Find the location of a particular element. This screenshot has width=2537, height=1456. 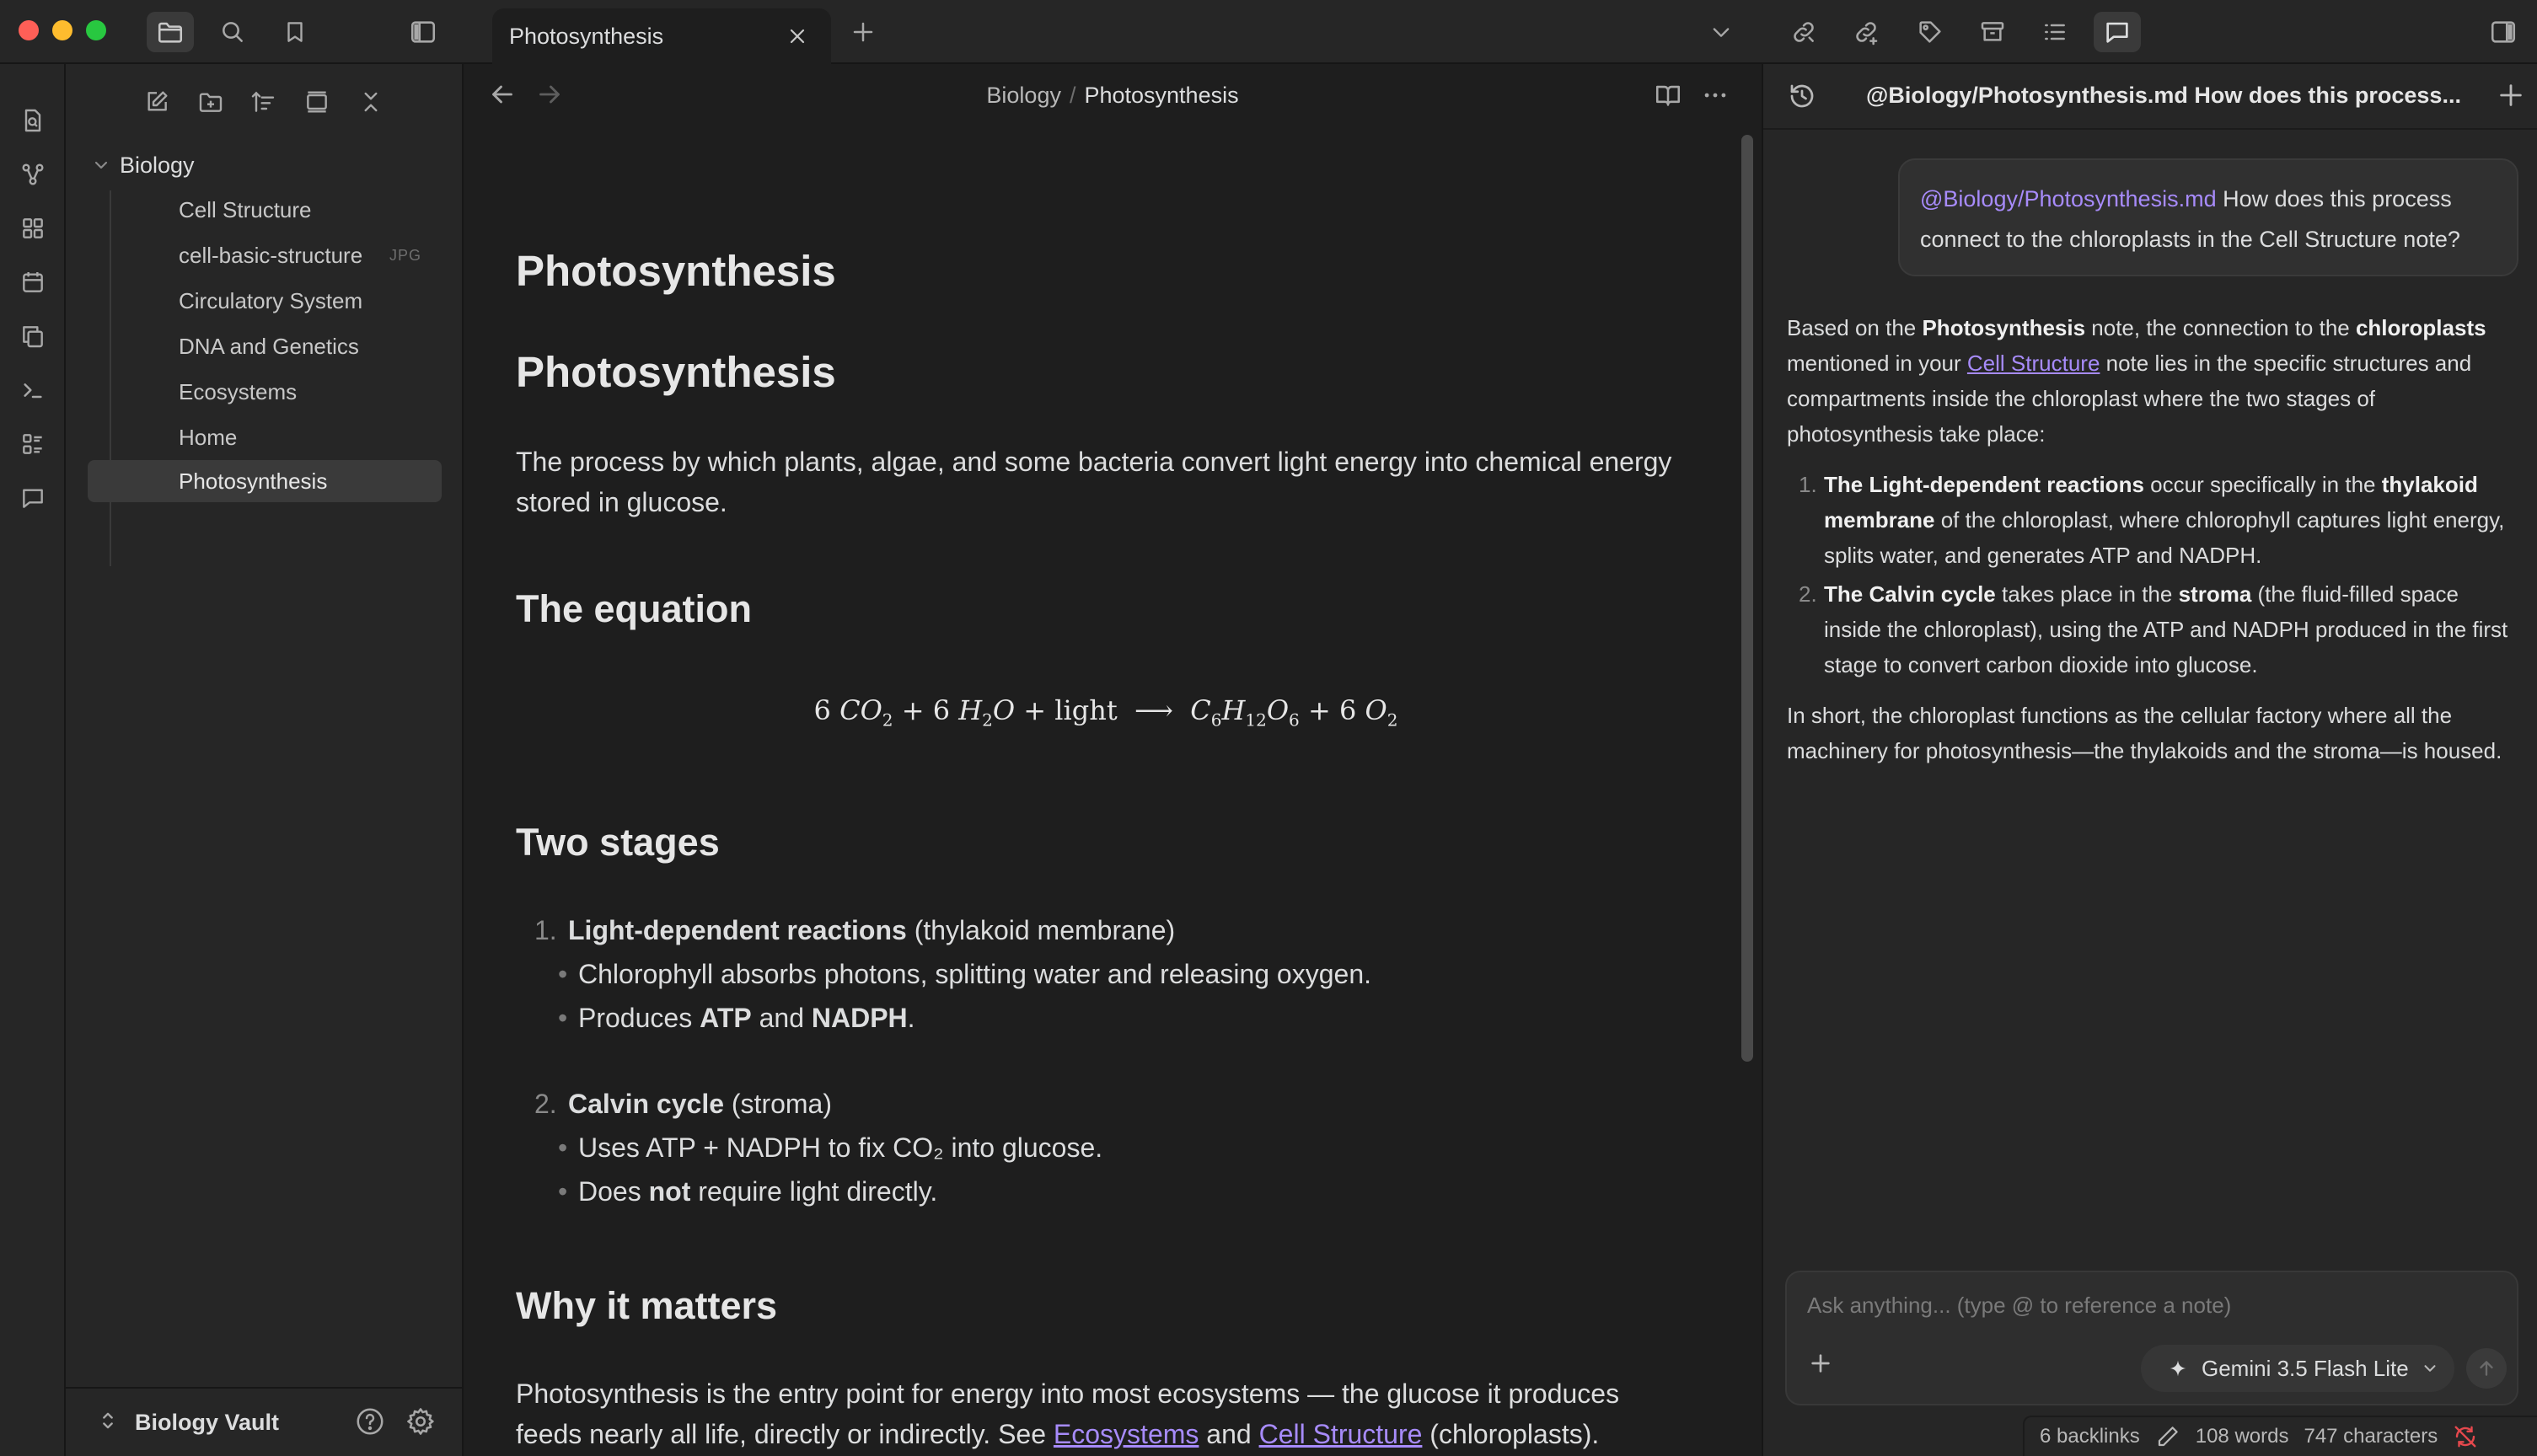

terminal-icon is located at coordinates (32, 390).